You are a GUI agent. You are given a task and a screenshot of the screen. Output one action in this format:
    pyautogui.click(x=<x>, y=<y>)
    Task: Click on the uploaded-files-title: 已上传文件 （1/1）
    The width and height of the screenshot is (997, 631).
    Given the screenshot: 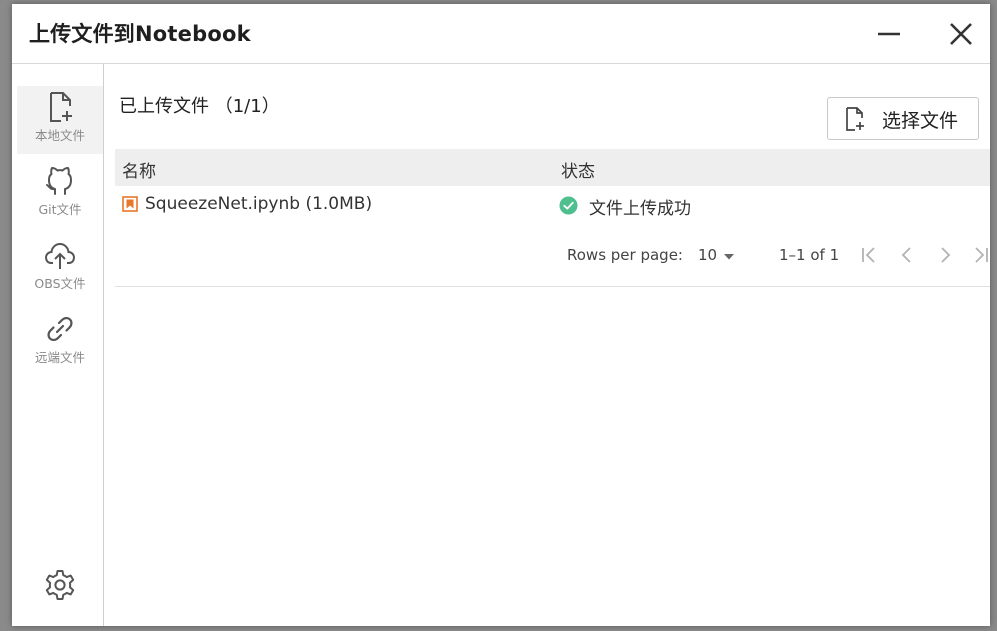 What is the action you would take?
    pyautogui.click(x=199, y=106)
    